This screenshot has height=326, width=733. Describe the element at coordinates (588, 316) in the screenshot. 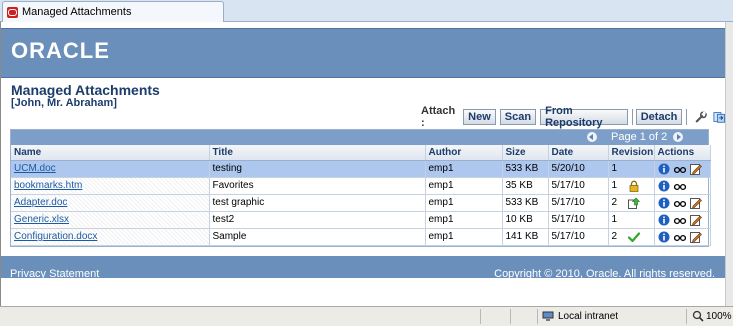

I see `security-zone-label: Local intranet` at that location.